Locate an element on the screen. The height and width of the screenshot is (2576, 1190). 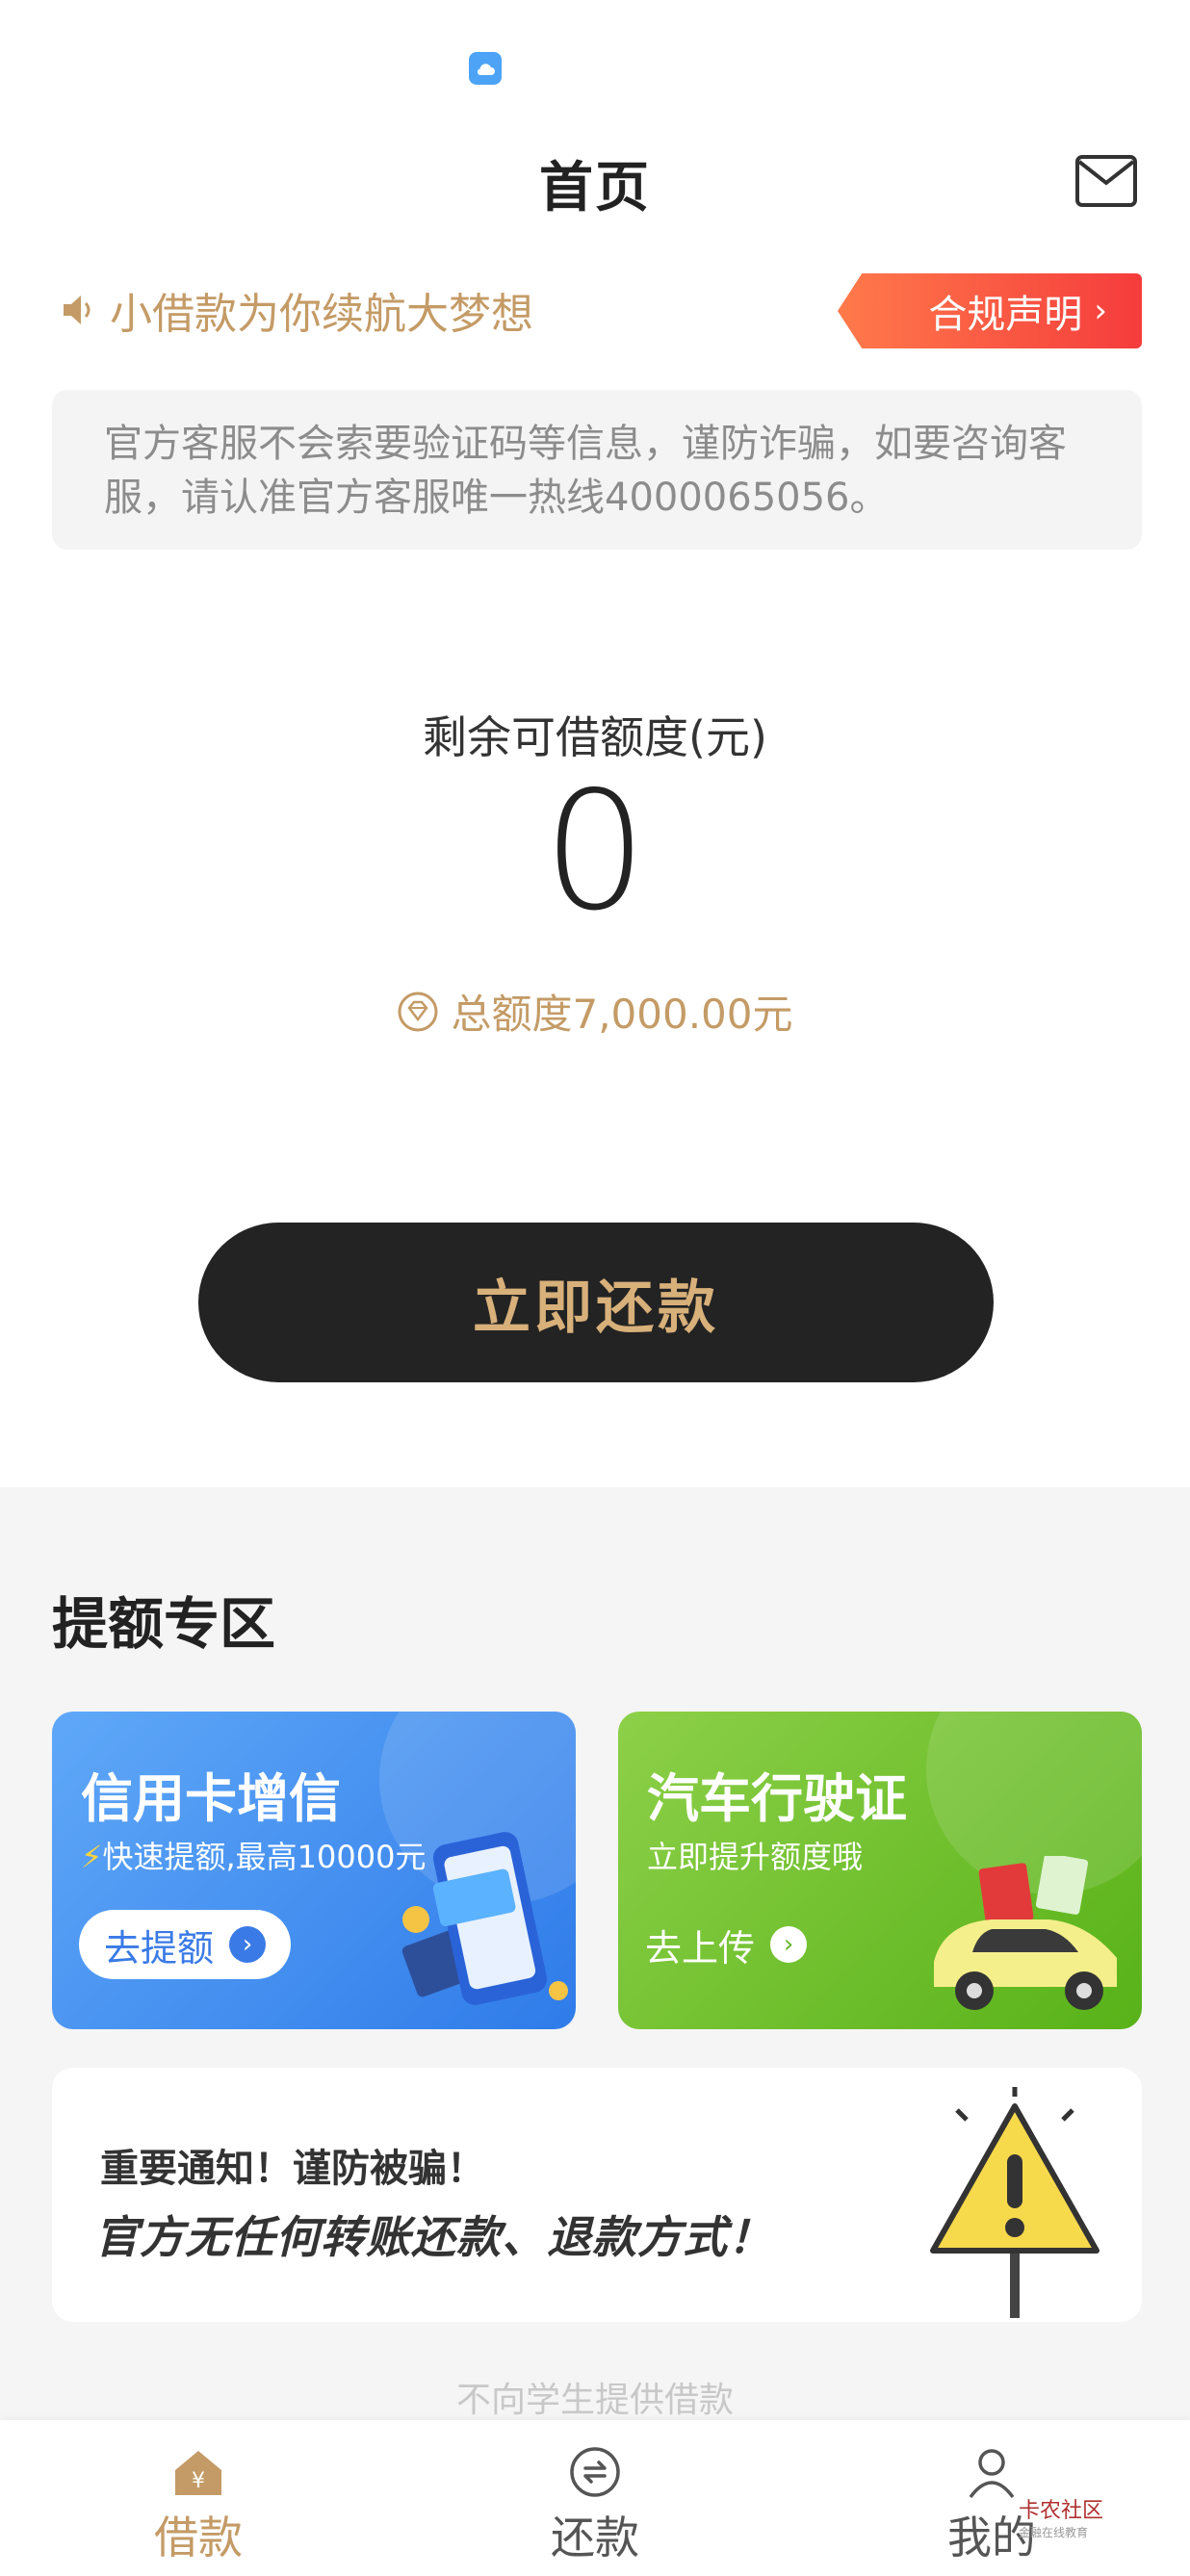
vehicle-license-subtitle: 立即提升额度哦 is located at coordinates (756, 1857).